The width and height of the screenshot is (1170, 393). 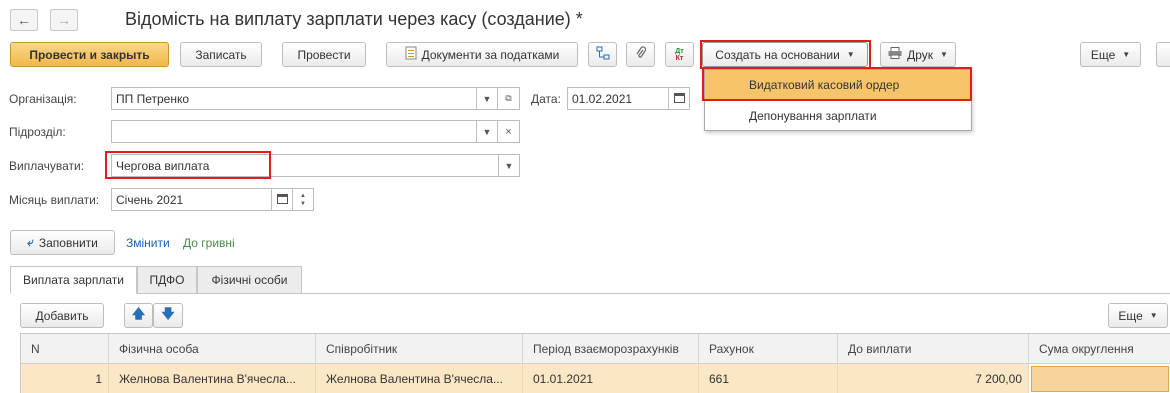 What do you see at coordinates (30, 242) in the screenshot?
I see `fill-arrow-icon: ⤶` at bounding box center [30, 242].